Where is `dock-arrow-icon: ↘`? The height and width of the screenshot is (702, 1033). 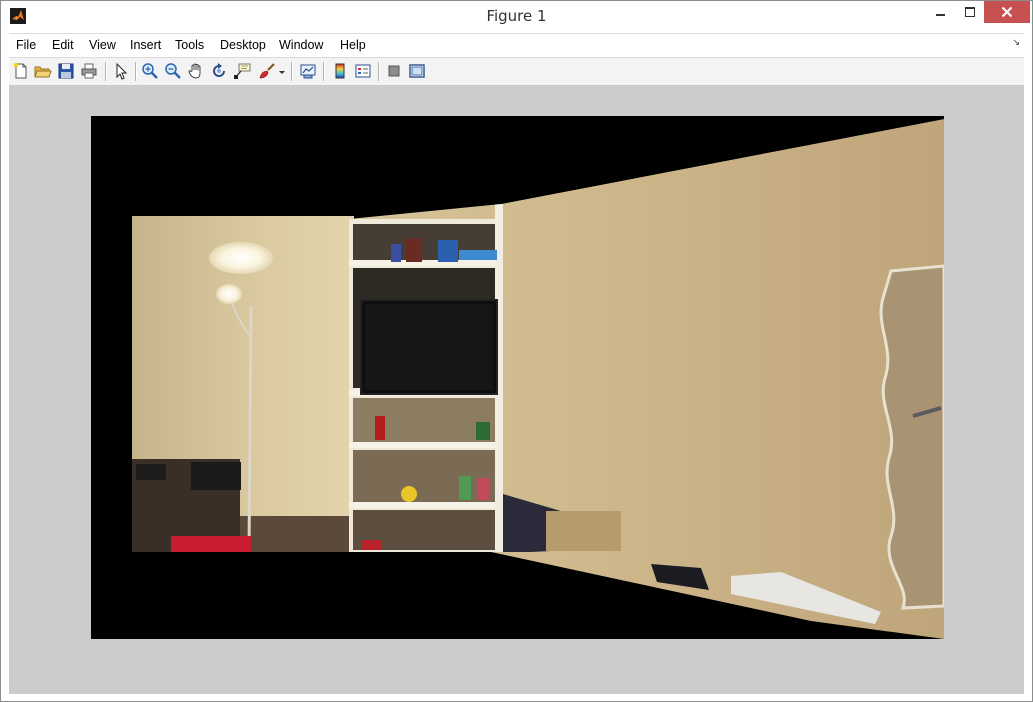 dock-arrow-icon: ↘ is located at coordinates (1016, 43).